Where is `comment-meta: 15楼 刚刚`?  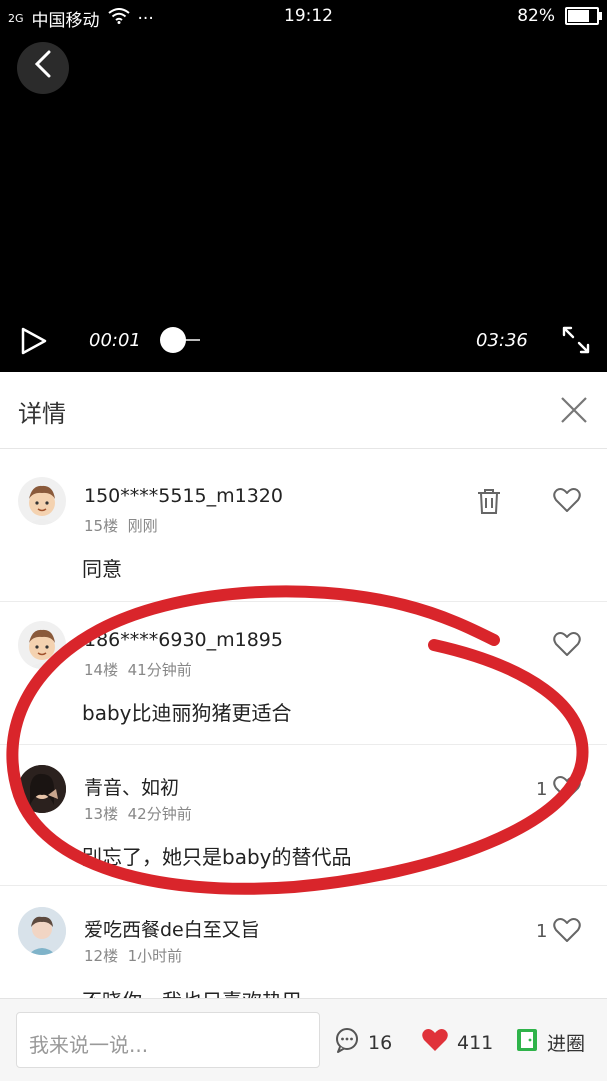
comment-meta: 15楼 刚刚 is located at coordinates (121, 525).